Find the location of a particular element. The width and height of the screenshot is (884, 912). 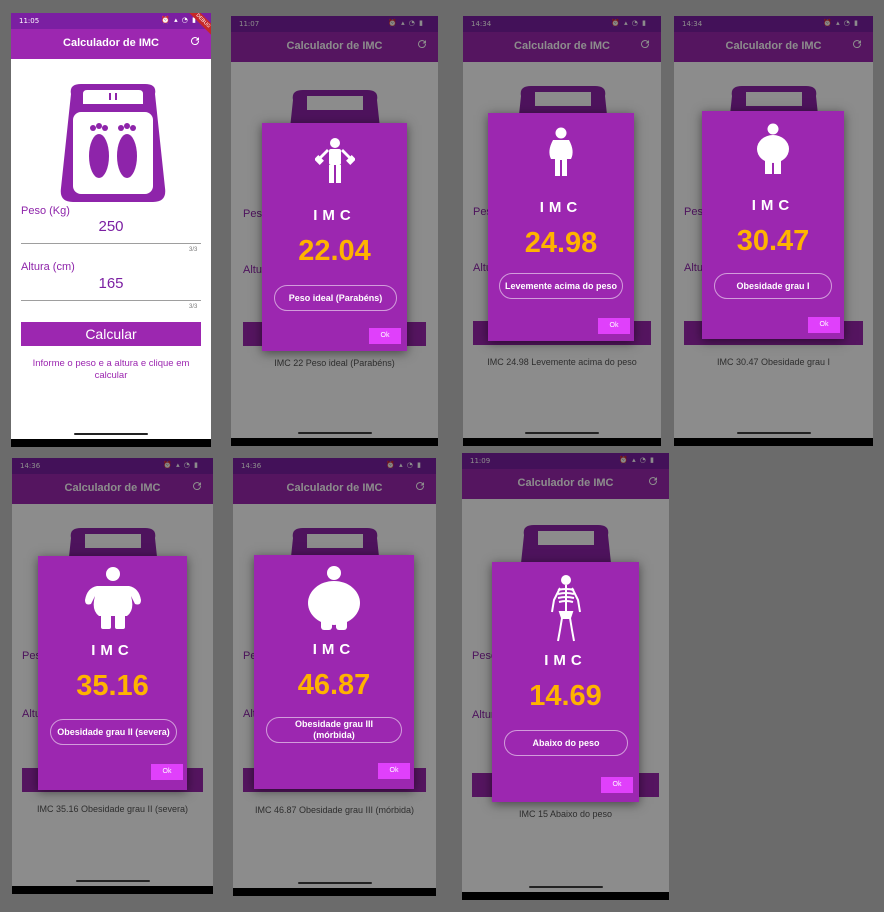

dumbbell-person-icon is located at coordinates (334, 160).